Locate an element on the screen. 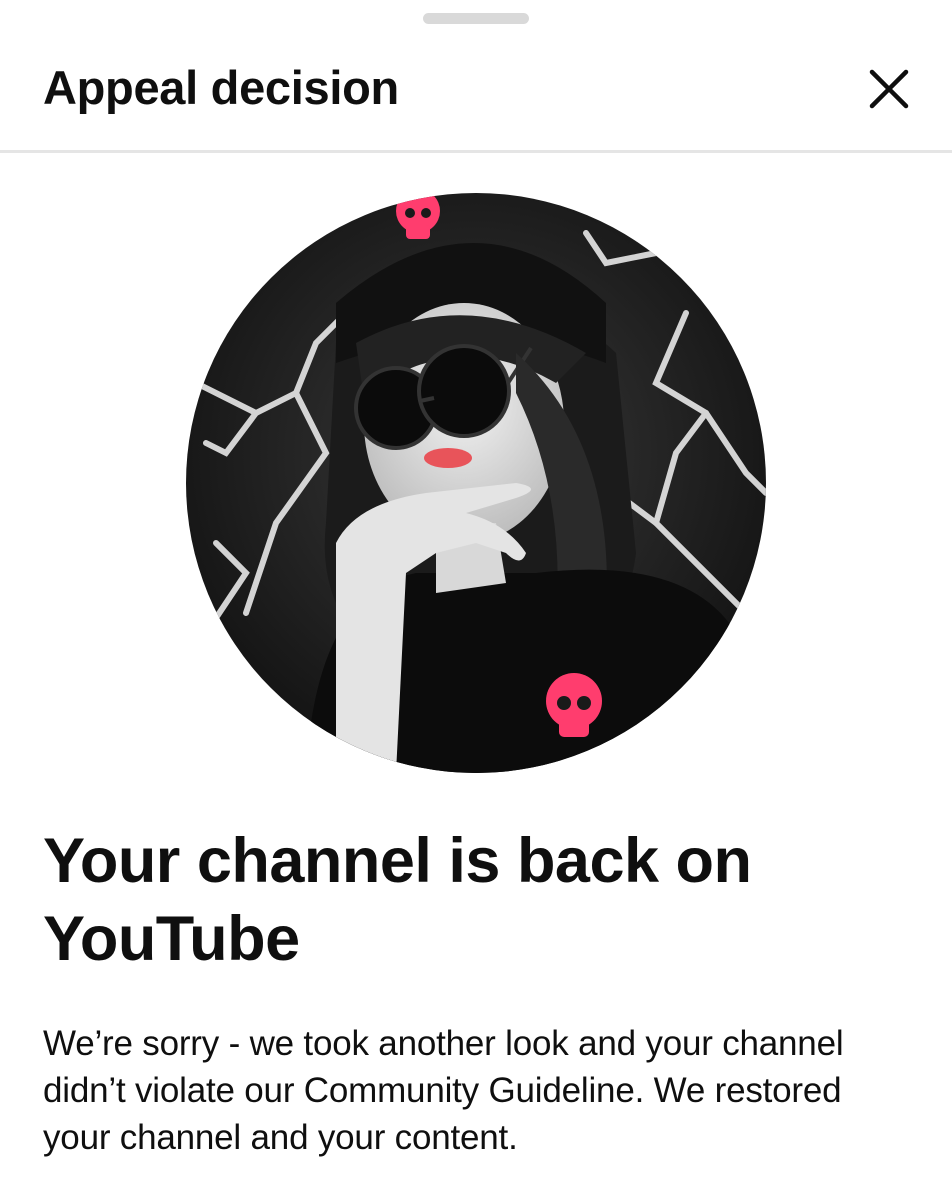  sheet-title: Appeal decision is located at coordinates (221, 87).